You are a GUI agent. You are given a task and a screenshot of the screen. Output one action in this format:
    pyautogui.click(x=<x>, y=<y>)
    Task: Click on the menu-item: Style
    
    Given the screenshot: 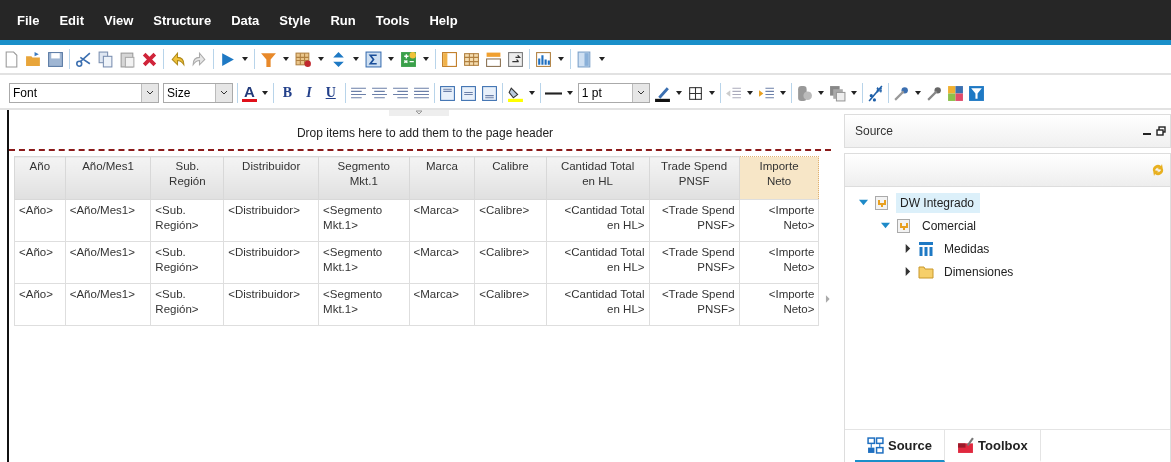 What is the action you would take?
    pyautogui.click(x=295, y=20)
    